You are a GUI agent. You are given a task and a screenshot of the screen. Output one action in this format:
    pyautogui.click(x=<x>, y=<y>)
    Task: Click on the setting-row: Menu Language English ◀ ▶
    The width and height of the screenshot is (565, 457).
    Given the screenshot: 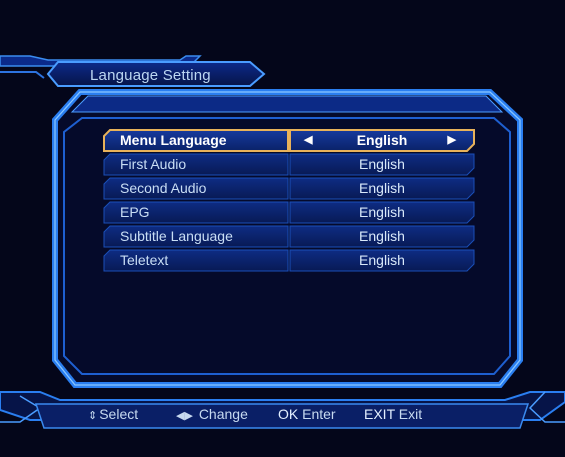 What is the action you would take?
    pyautogui.click(x=289, y=140)
    